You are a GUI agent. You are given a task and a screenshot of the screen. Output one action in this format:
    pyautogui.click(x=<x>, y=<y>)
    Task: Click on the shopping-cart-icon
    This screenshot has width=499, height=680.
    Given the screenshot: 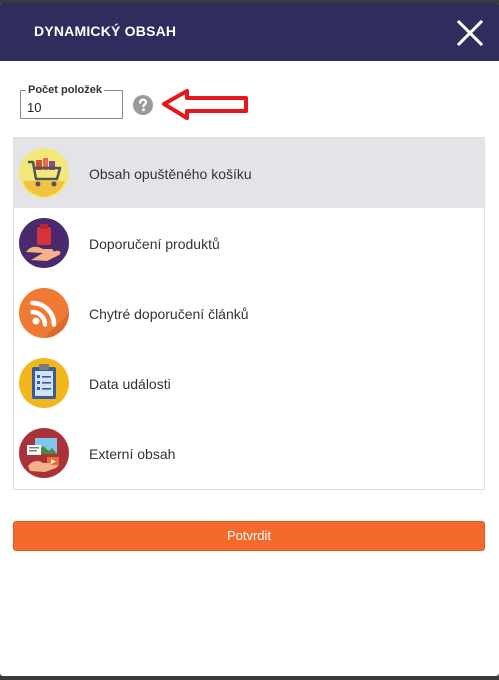 What is the action you would take?
    pyautogui.click(x=44, y=173)
    